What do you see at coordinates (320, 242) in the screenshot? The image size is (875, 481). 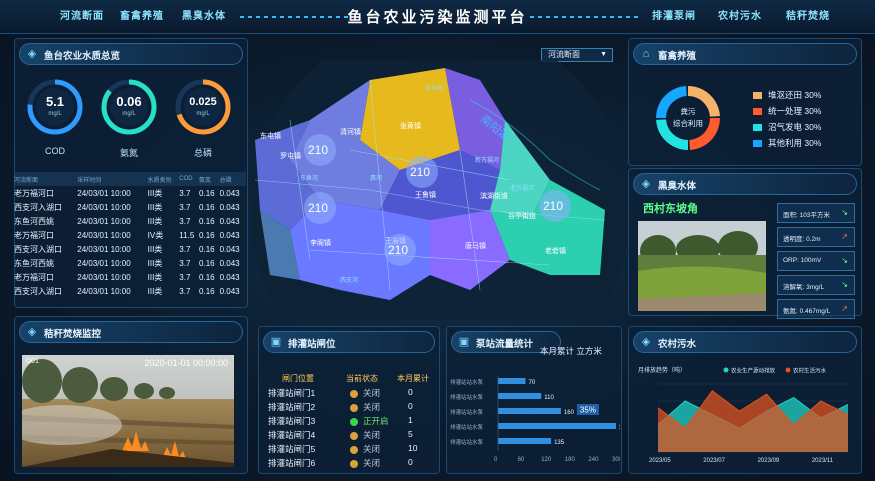 I see `town-label-lige: 李阁镇` at bounding box center [320, 242].